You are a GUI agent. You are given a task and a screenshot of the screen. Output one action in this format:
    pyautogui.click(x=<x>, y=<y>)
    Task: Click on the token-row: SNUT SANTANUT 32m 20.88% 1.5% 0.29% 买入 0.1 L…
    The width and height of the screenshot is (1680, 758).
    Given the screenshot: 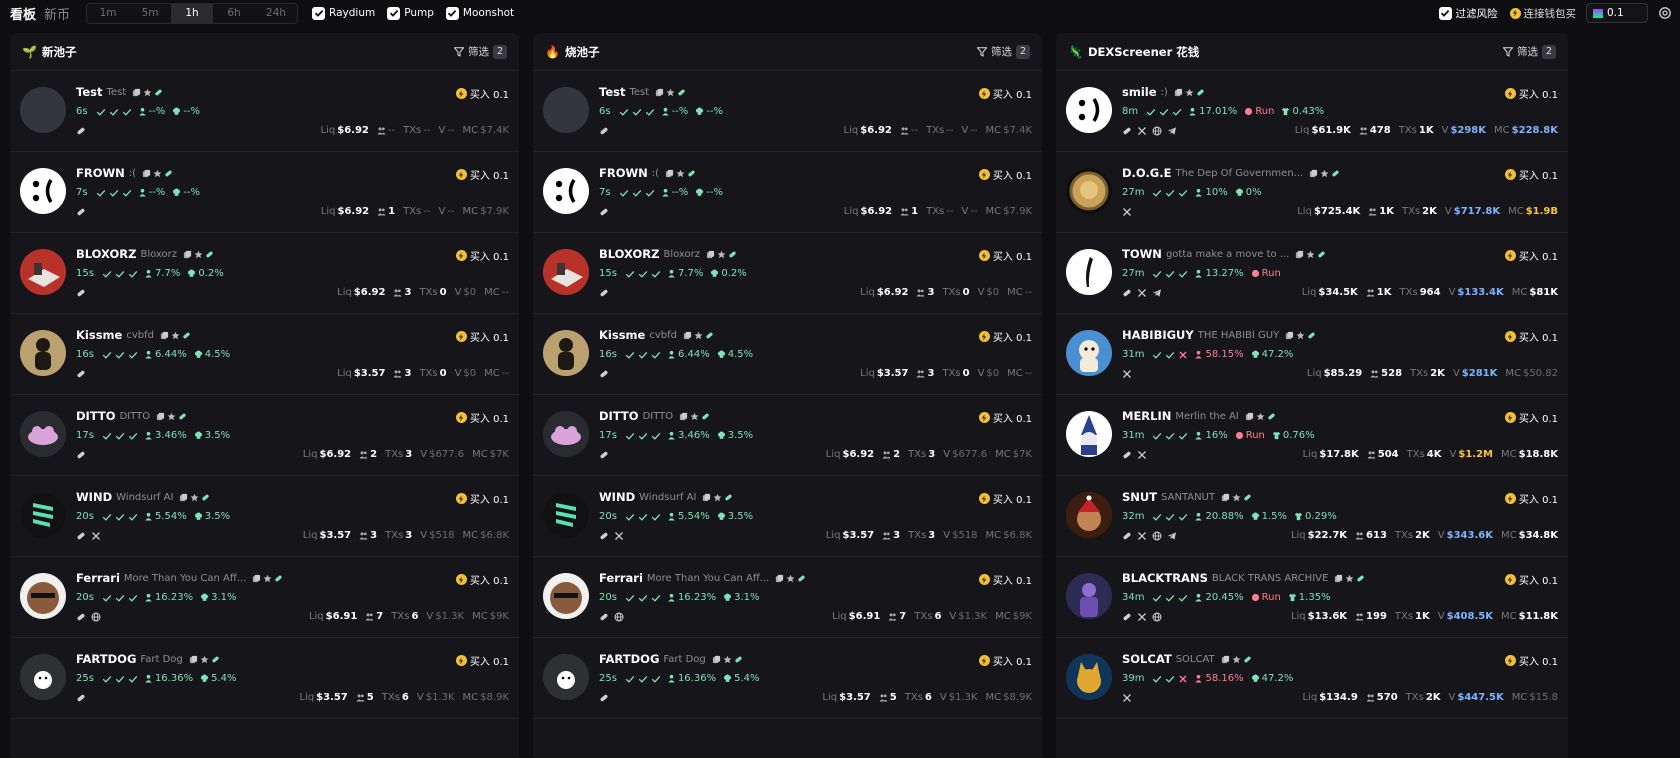 What is the action you would take?
    pyautogui.click(x=1312, y=516)
    